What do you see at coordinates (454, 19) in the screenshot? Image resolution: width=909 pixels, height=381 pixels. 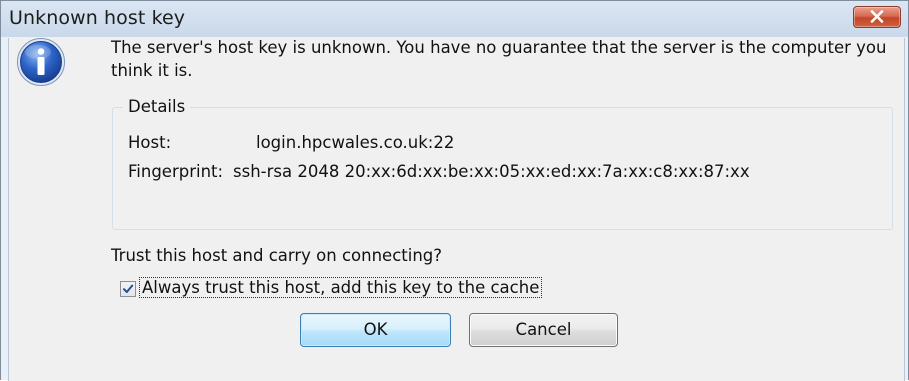 I see `title-bar: Unknown host key` at bounding box center [454, 19].